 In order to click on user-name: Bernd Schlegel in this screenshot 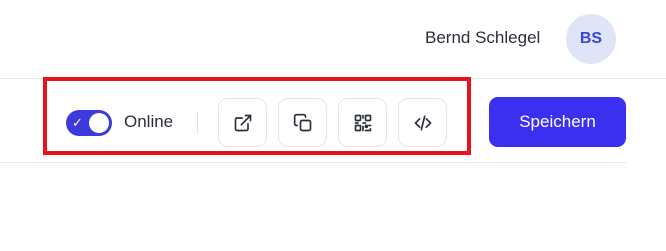, I will do `click(483, 37)`.